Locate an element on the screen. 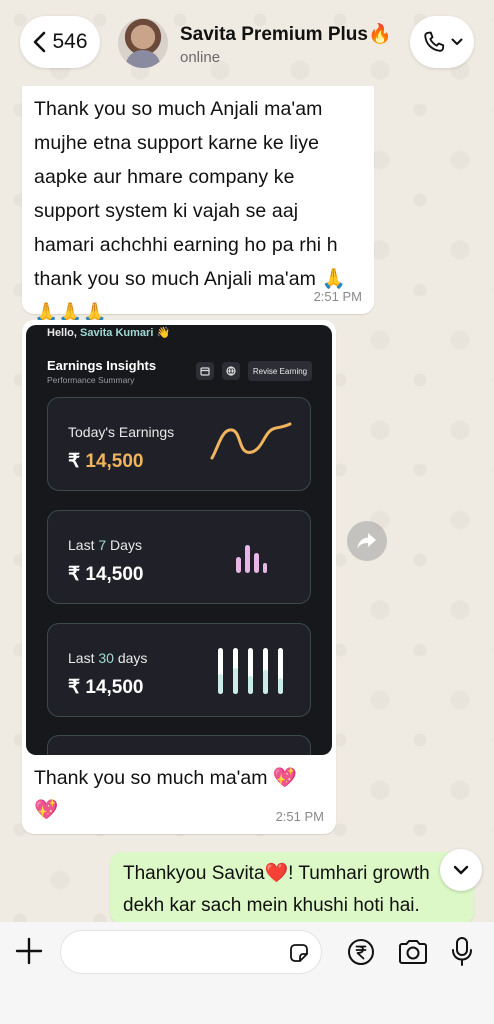 The image size is (494, 1024). forward-button is located at coordinates (367, 541).